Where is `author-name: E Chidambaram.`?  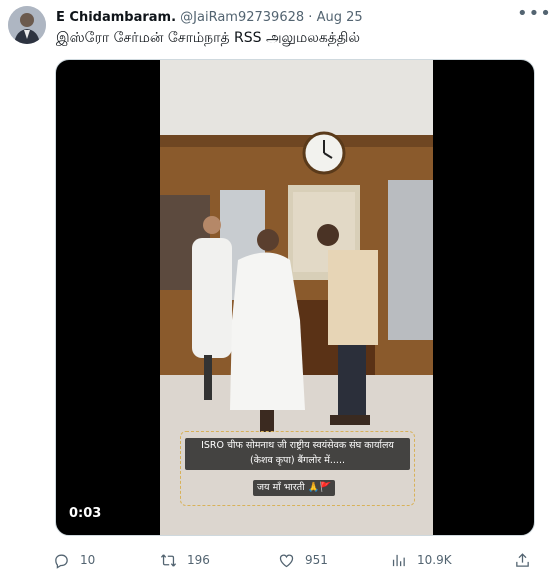 author-name: E Chidambaram. is located at coordinates (116, 17).